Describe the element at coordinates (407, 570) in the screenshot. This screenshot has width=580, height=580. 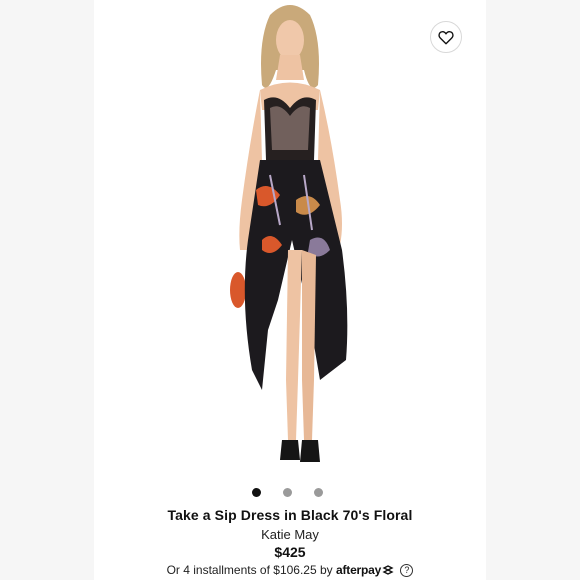
I see `question-circle-icon: ?` at that location.